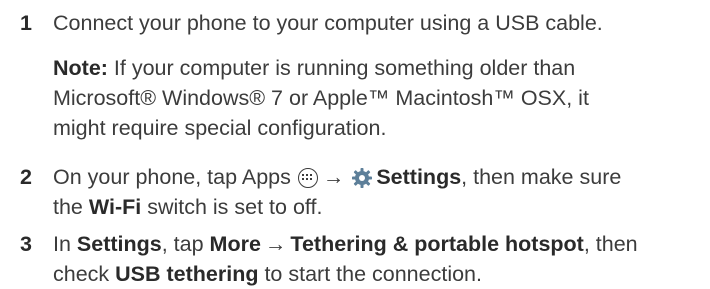 The height and width of the screenshot is (289, 710). What do you see at coordinates (26, 177) in the screenshot?
I see `step-number: 2` at bounding box center [26, 177].